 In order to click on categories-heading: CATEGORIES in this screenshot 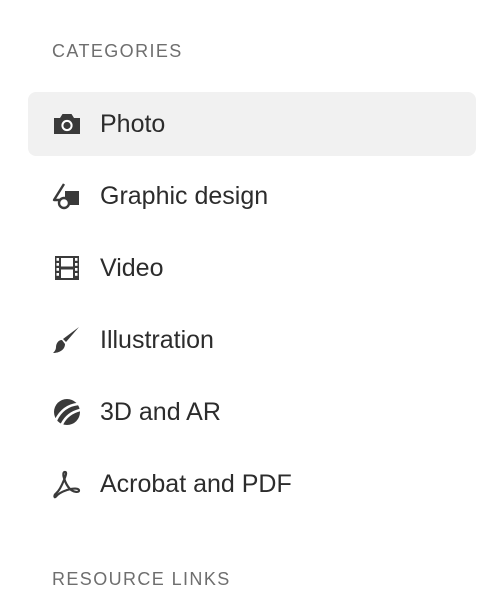, I will do `click(117, 51)`.